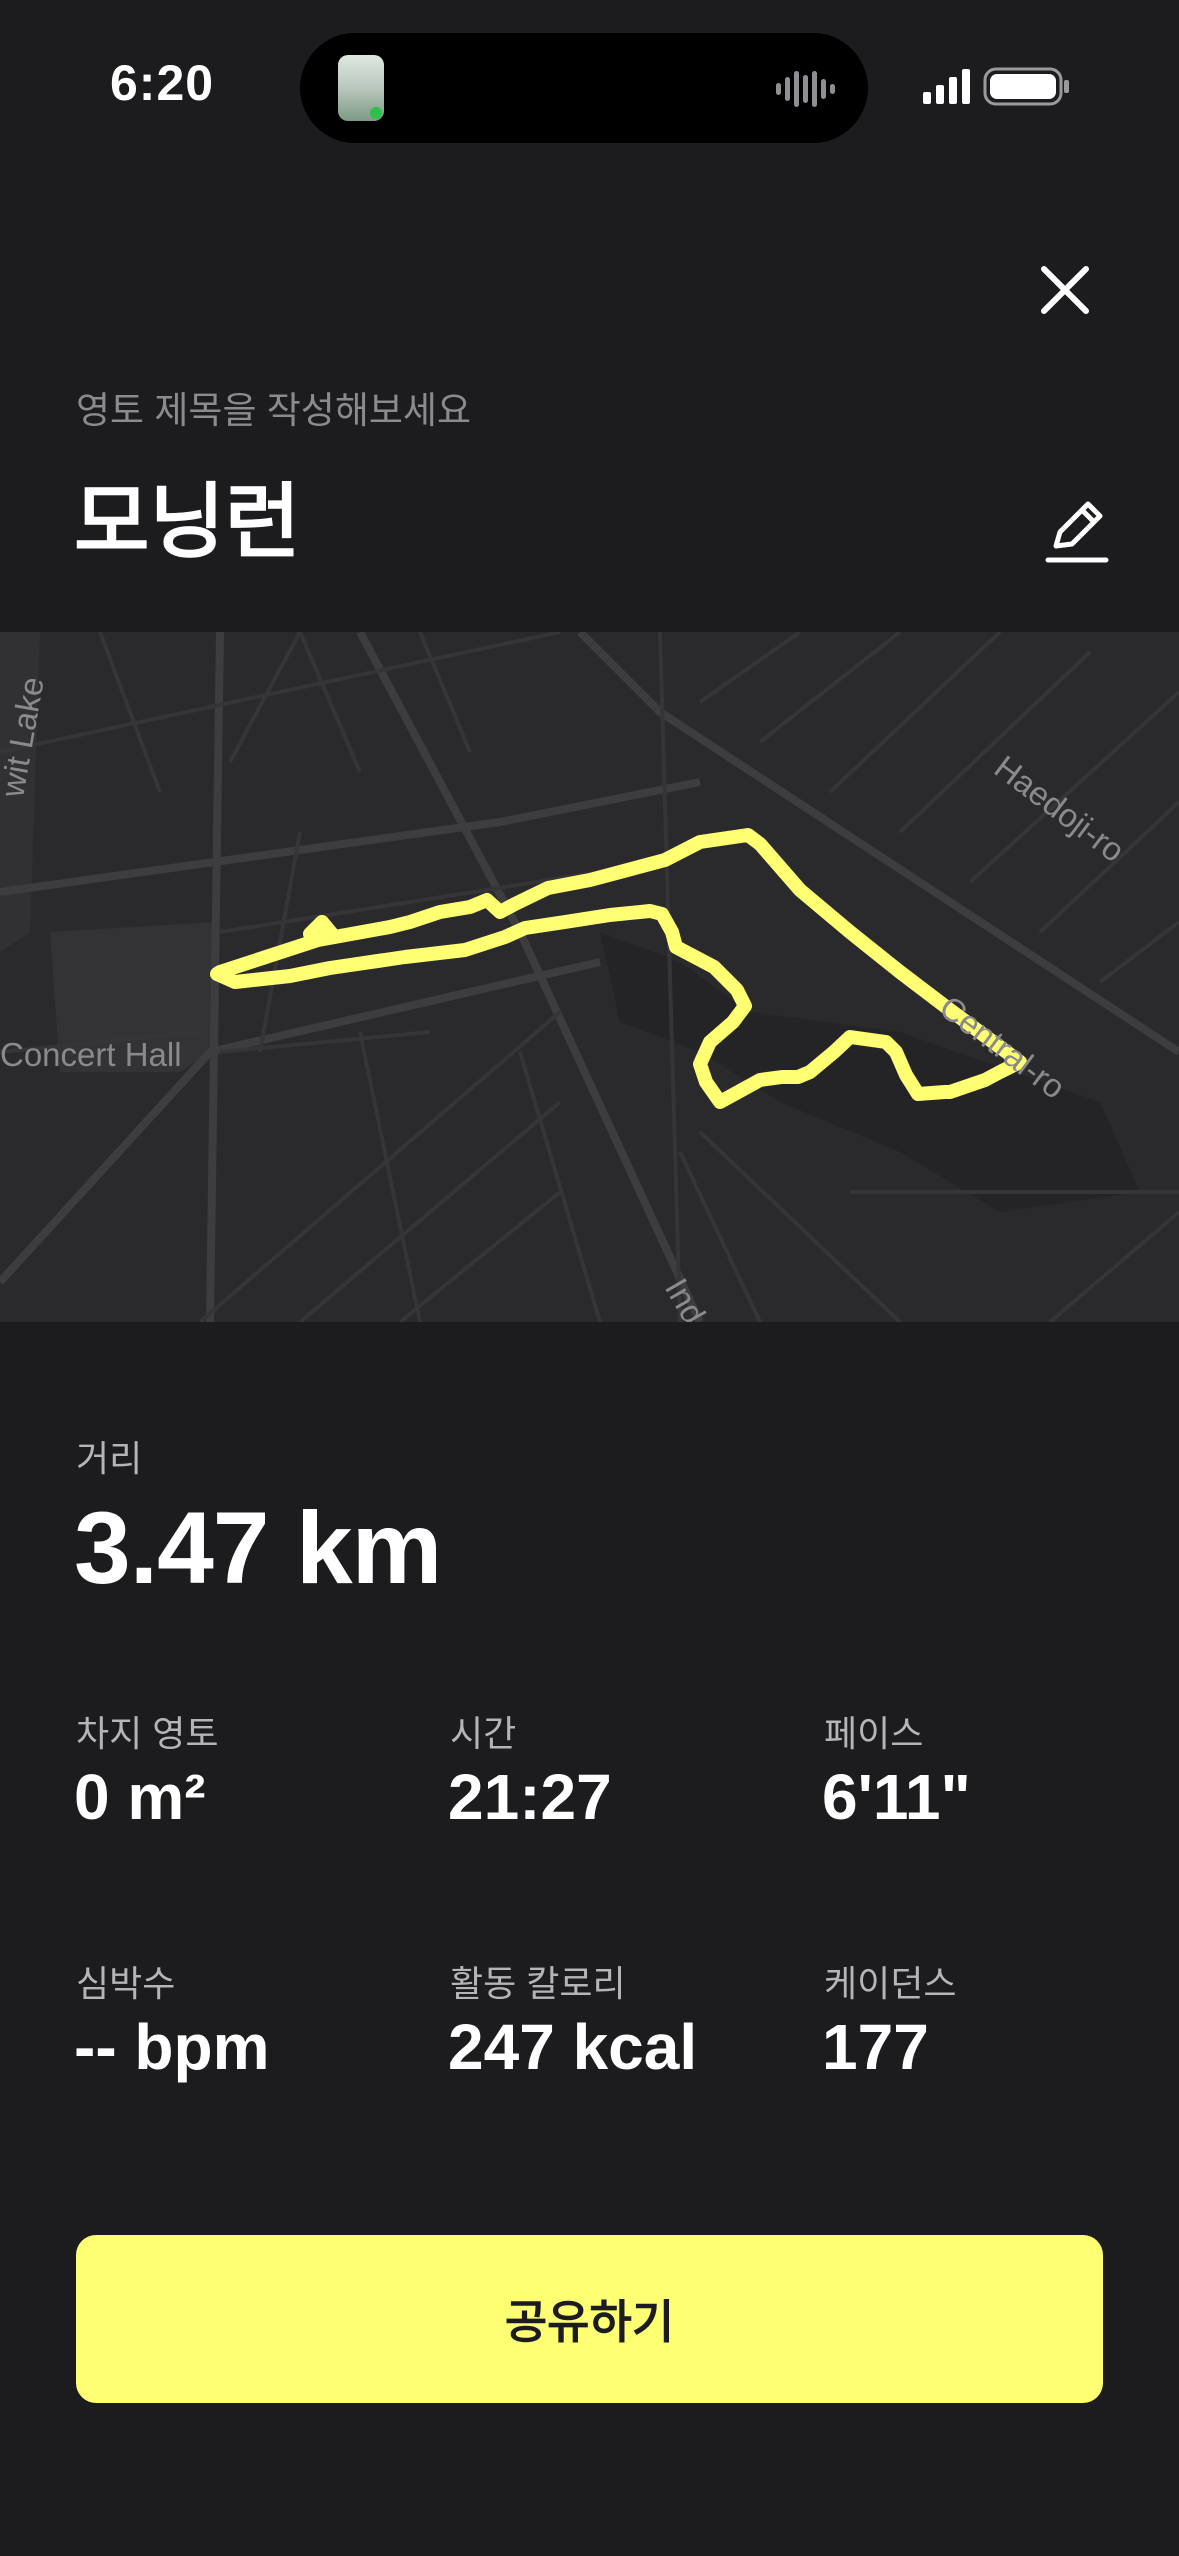 The width and height of the screenshot is (1179, 2556). Describe the element at coordinates (896, 1797) in the screenshot. I see `pace-value: 6'11"` at that location.